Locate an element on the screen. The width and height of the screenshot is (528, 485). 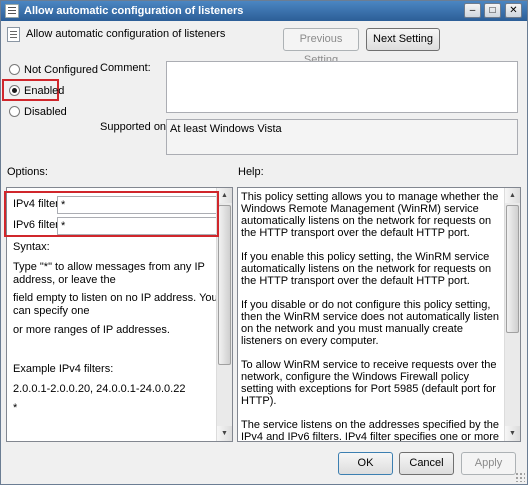
policy-setting-icon is located at coordinates (13, 34).